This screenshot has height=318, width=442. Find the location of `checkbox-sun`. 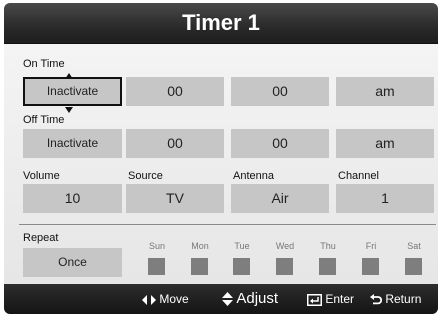

checkbox-sun is located at coordinates (156, 266).